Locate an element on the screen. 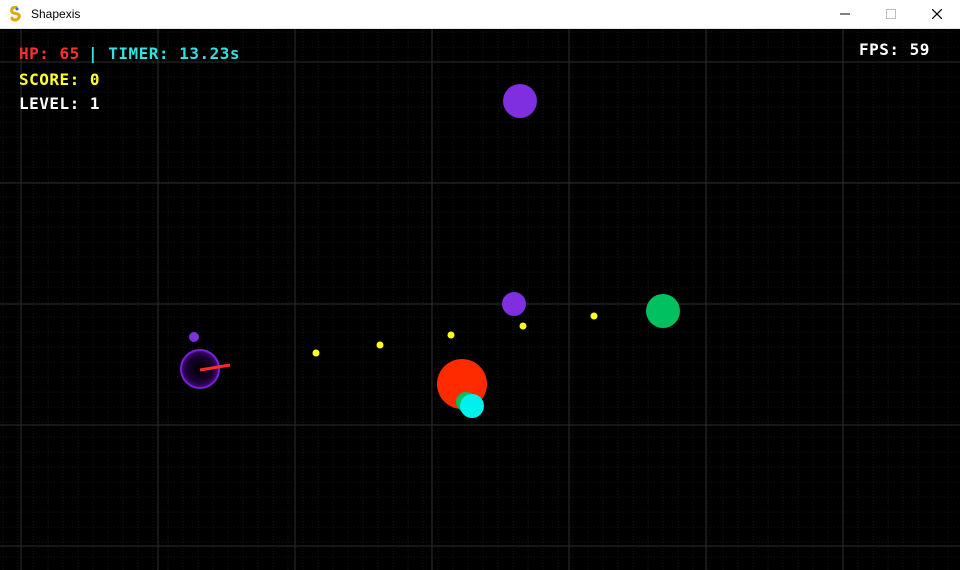  timer-display: | TIMER: 13.23s is located at coordinates (164, 53).